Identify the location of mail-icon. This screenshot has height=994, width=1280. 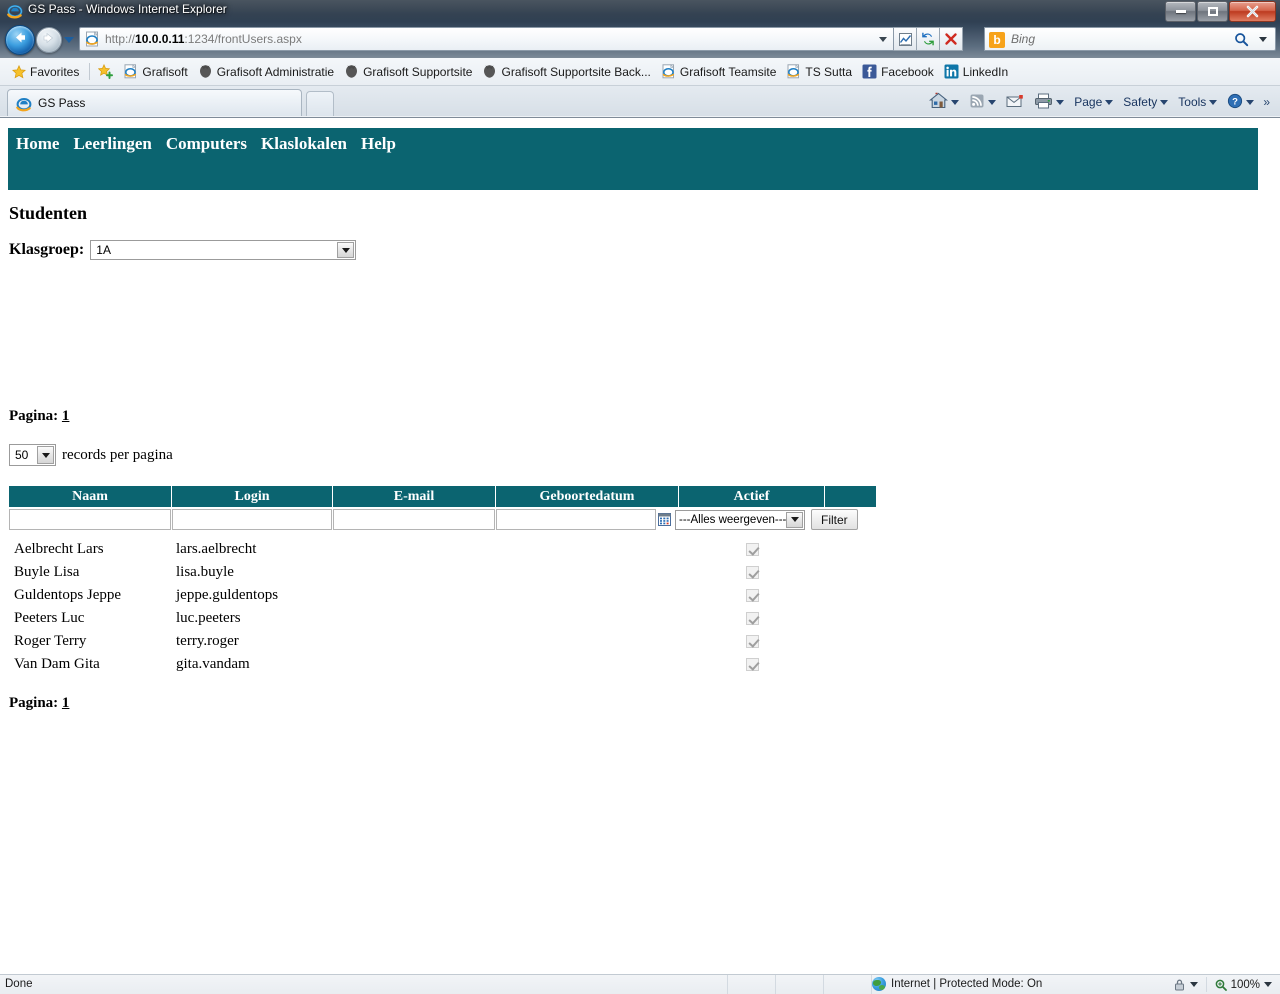
(1015, 102).